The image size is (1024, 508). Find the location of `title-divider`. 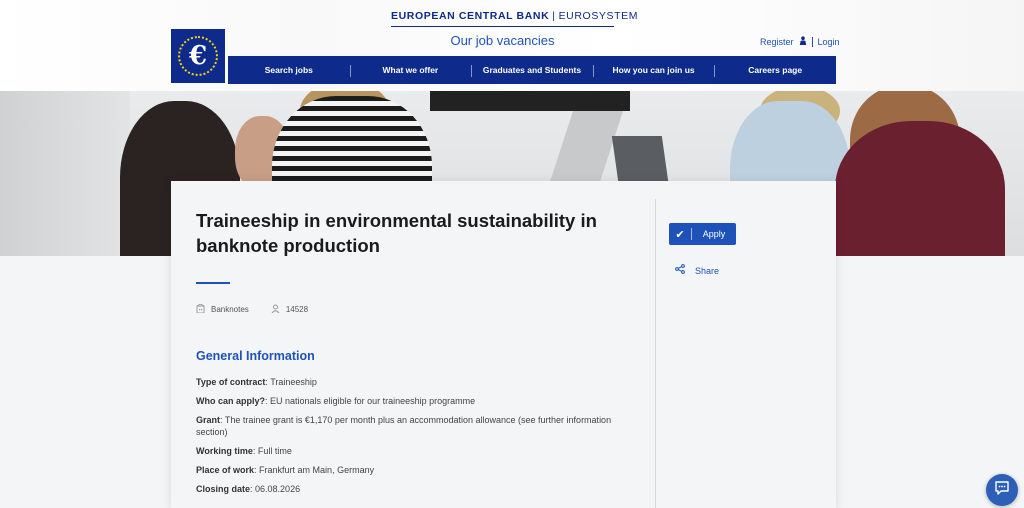

title-divider is located at coordinates (502, 26).